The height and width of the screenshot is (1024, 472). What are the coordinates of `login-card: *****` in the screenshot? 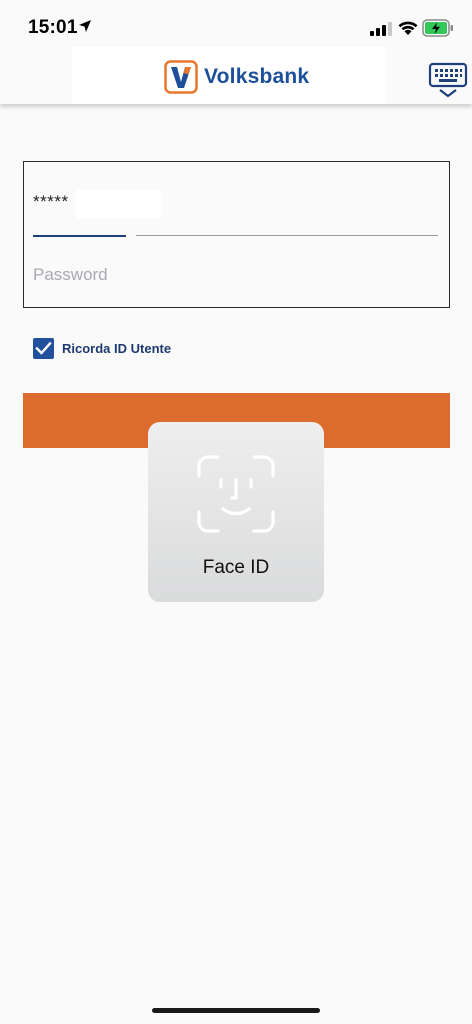 It's located at (236, 234).